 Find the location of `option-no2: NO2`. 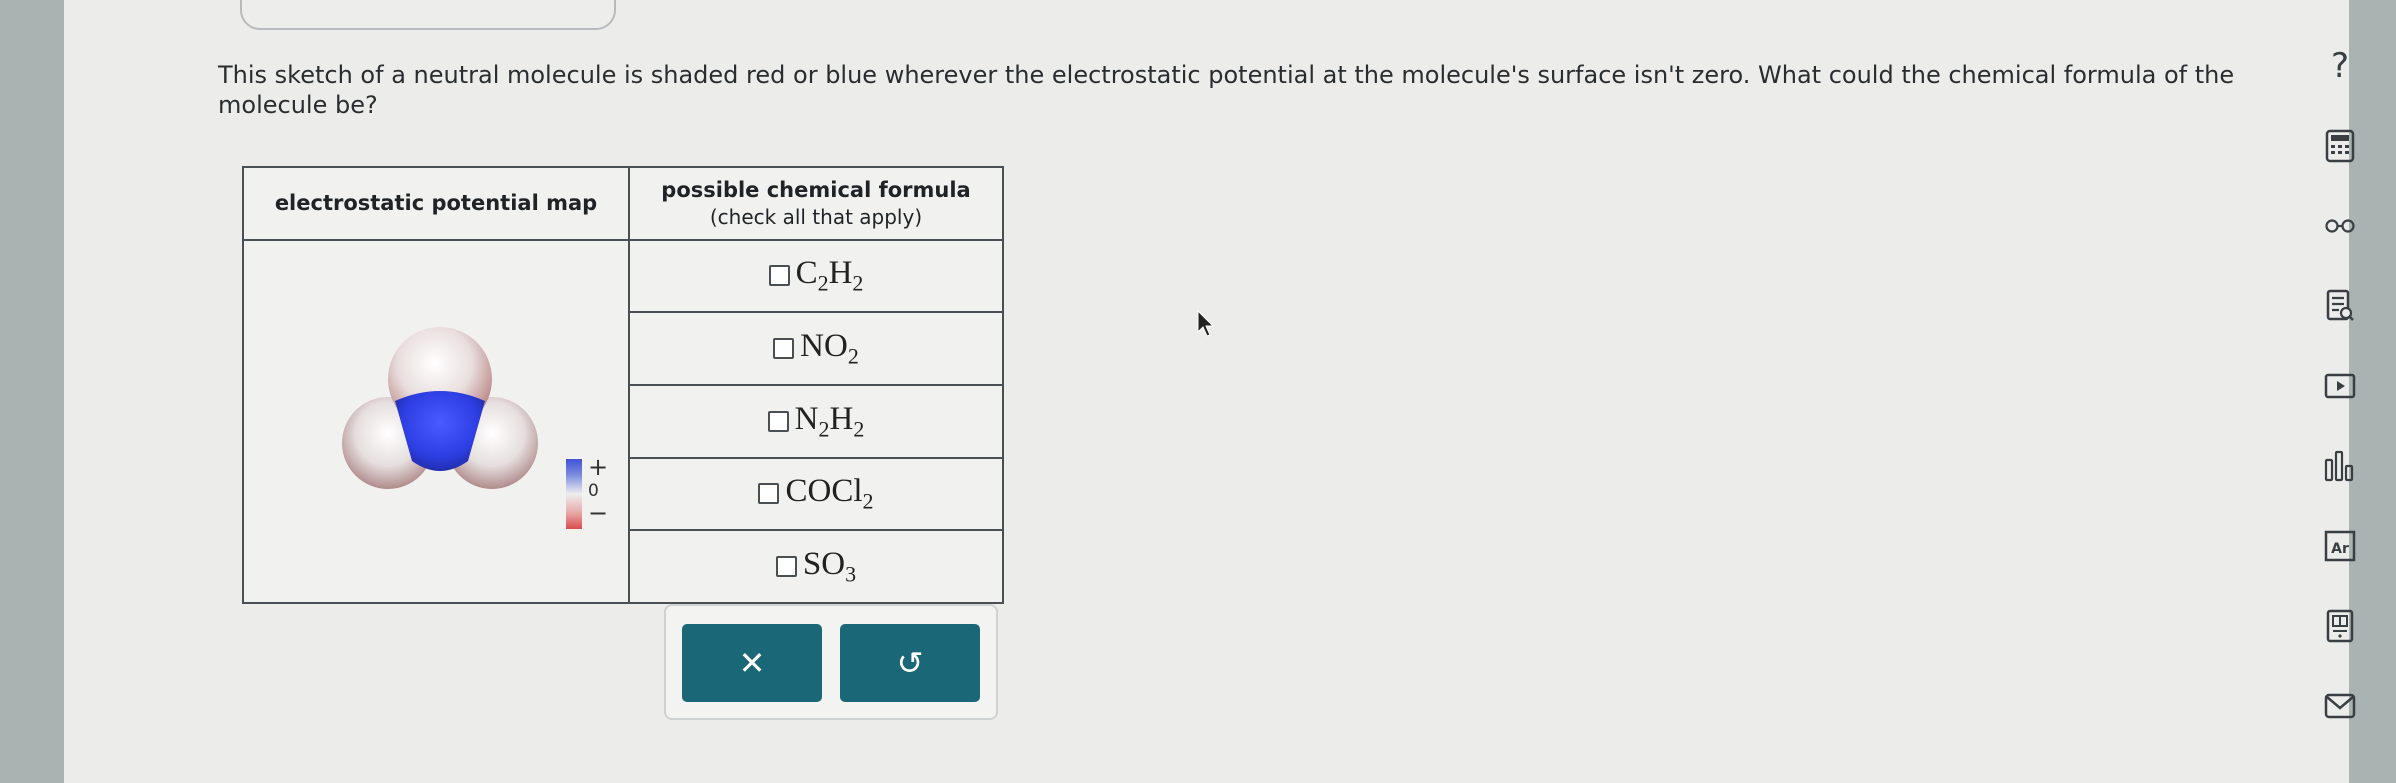

option-no2: NO2 is located at coordinates (816, 348).